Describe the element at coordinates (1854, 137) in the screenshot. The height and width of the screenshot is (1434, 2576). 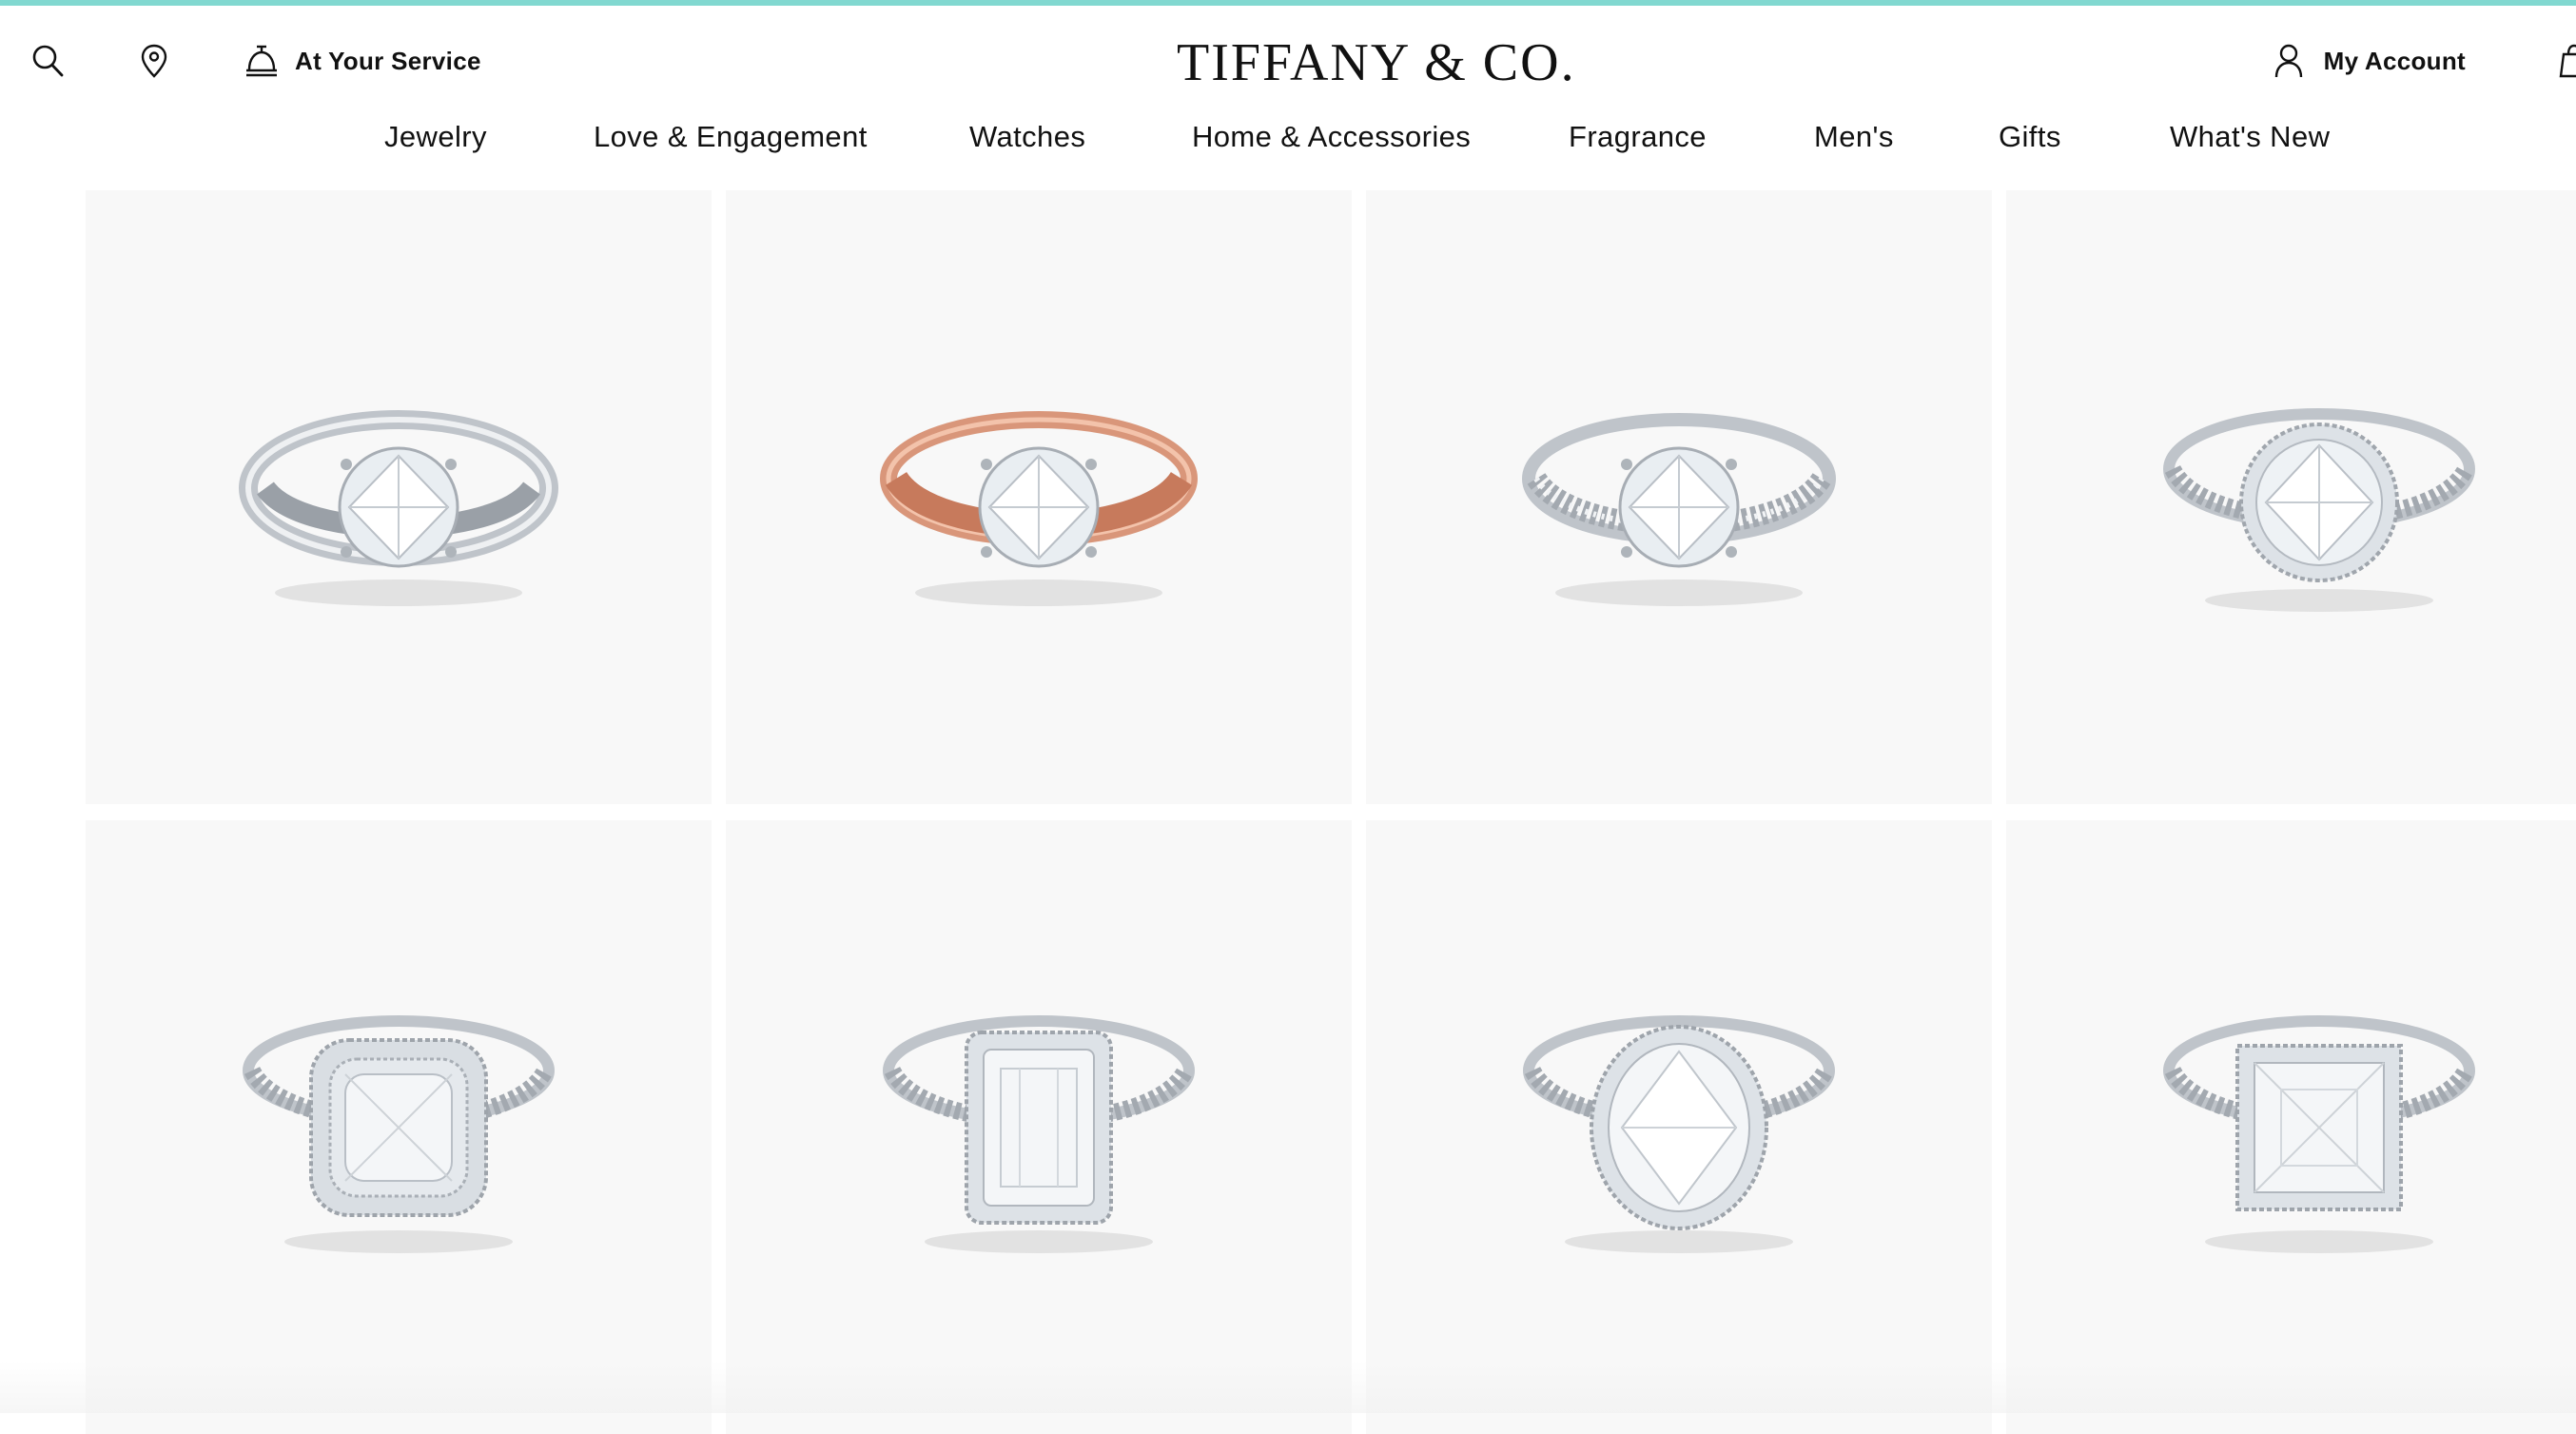
I see `nav-mens: Men's` at that location.